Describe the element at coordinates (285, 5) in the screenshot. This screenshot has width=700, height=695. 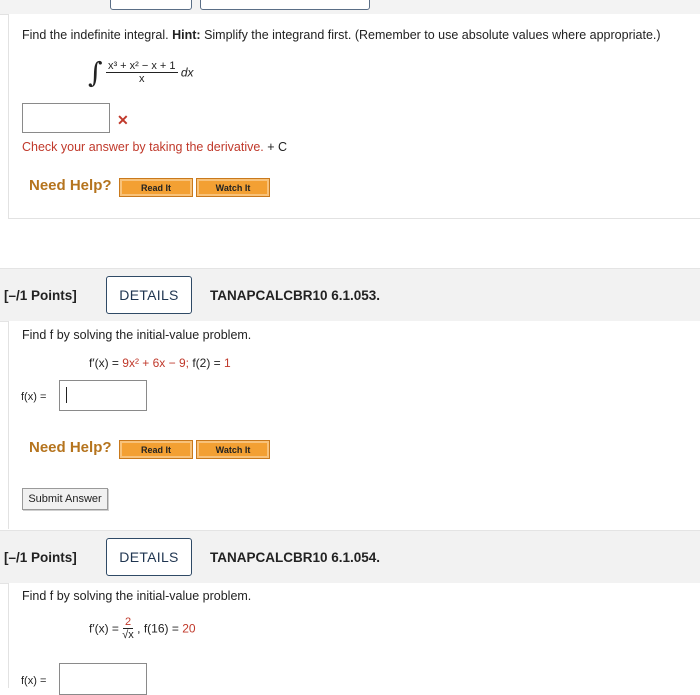
I see `prev-answers-button` at that location.